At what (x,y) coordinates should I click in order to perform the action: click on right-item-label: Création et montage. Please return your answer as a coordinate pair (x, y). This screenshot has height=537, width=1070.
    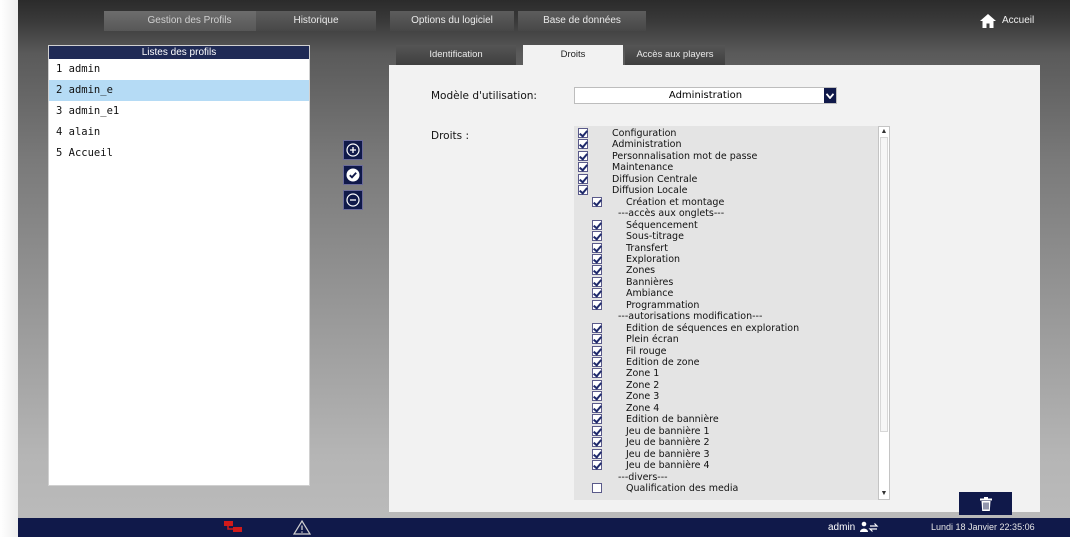
    Looking at the image, I should click on (675, 202).